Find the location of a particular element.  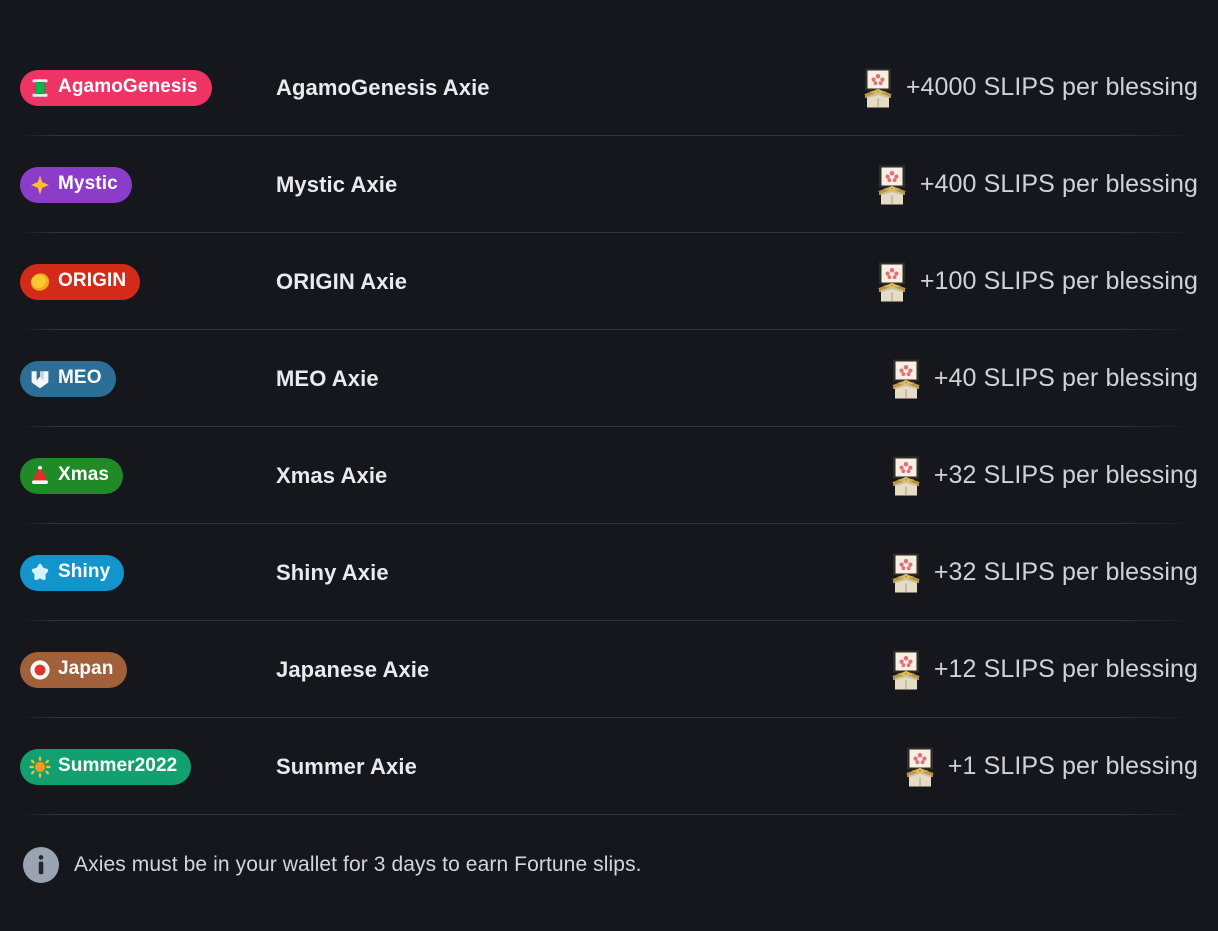

tier-badge-label: Shiny is located at coordinates (84, 571).